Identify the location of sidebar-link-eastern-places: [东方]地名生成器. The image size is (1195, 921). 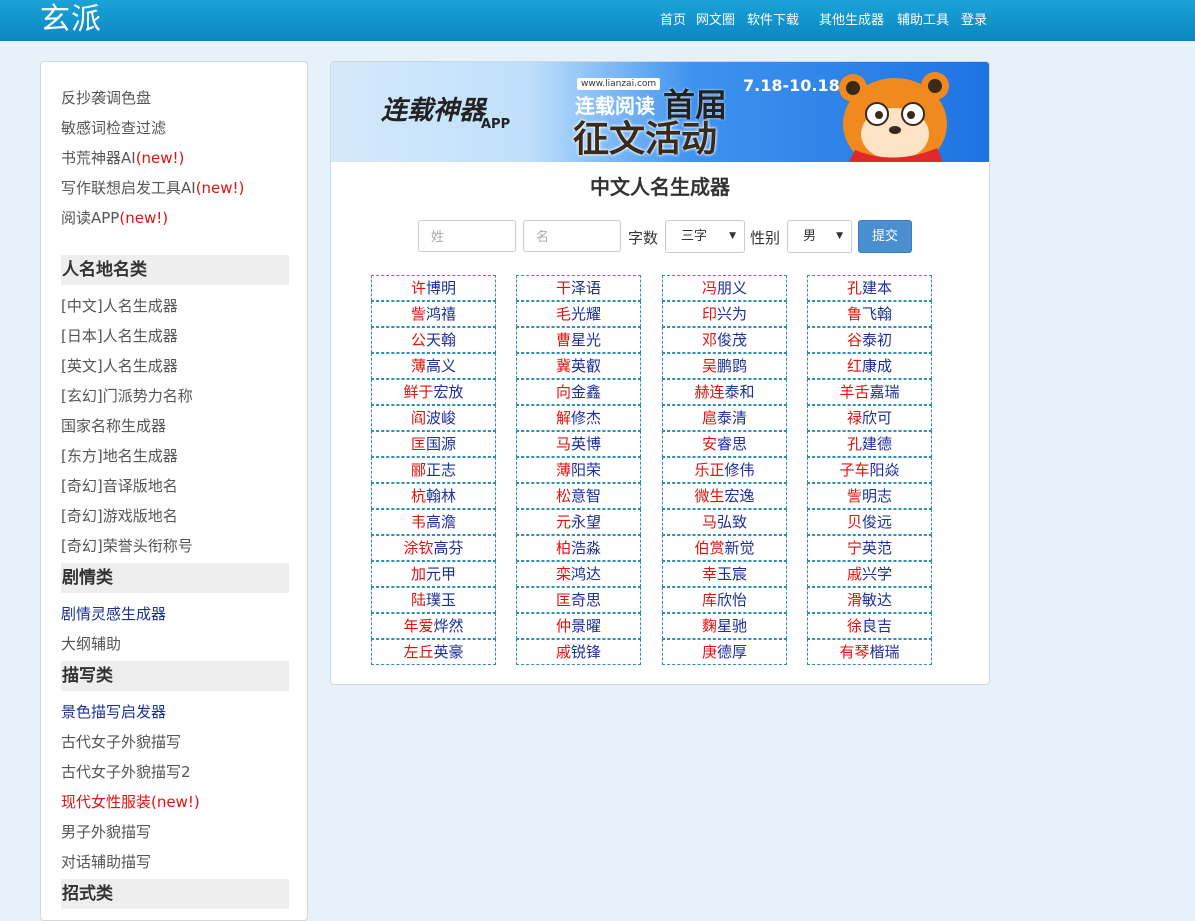
(119, 456).